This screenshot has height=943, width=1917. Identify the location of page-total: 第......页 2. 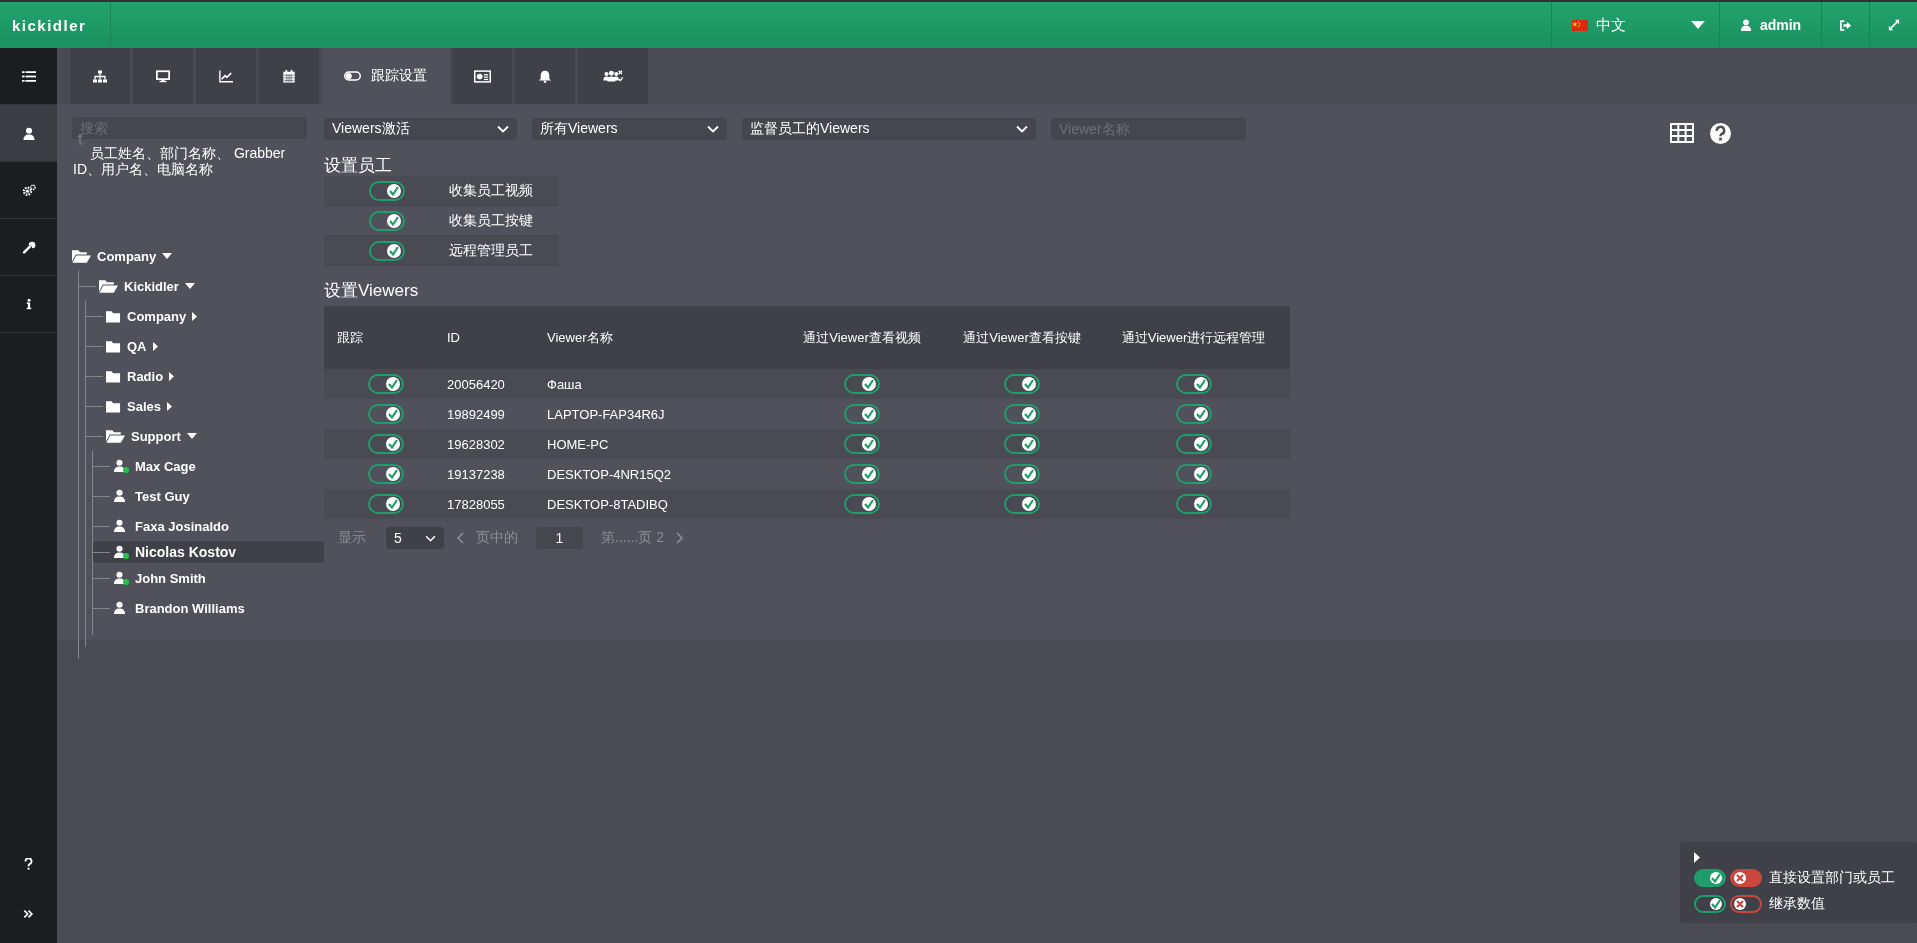
(632, 538).